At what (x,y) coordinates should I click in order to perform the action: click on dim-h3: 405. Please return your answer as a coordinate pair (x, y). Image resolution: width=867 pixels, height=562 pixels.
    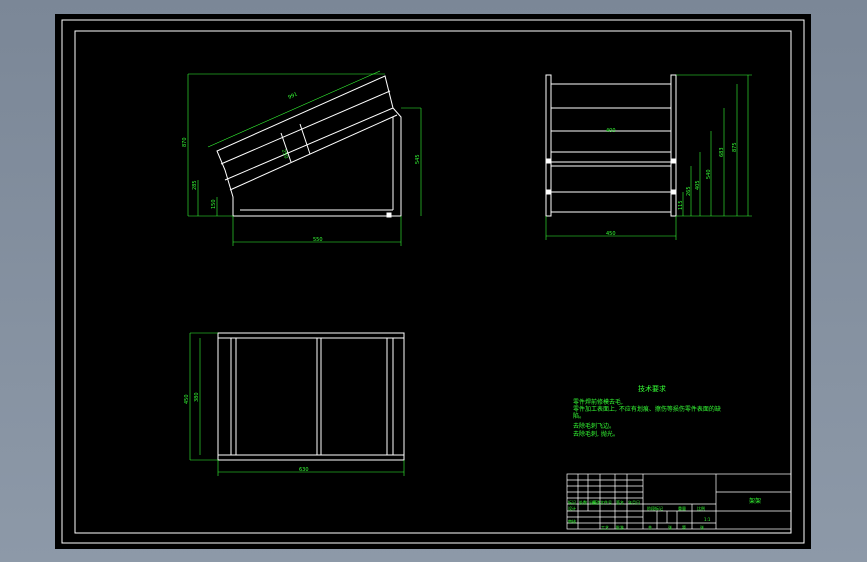
    Looking at the image, I should click on (698, 185).